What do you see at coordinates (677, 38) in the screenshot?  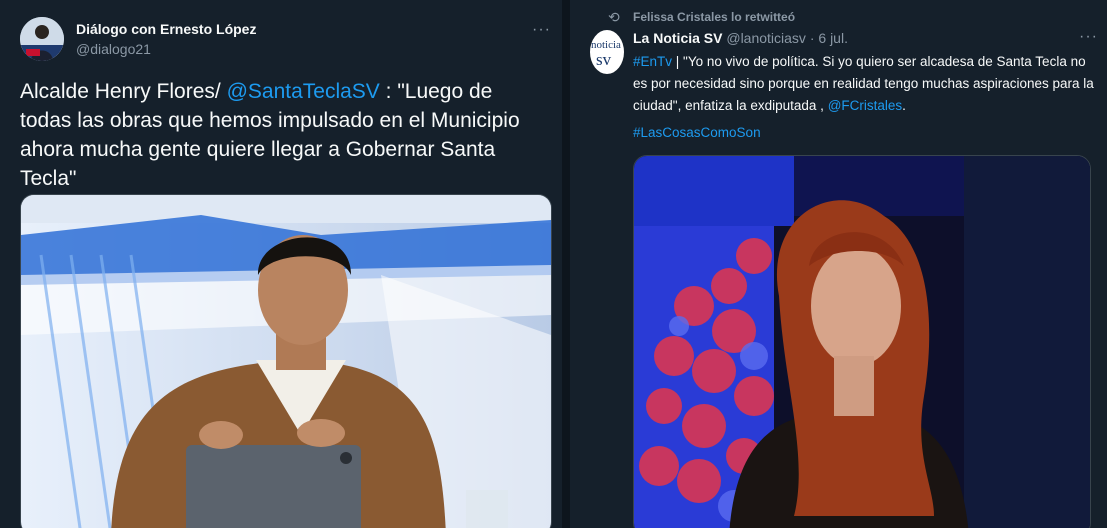 I see `author-name: La Noticia SV` at bounding box center [677, 38].